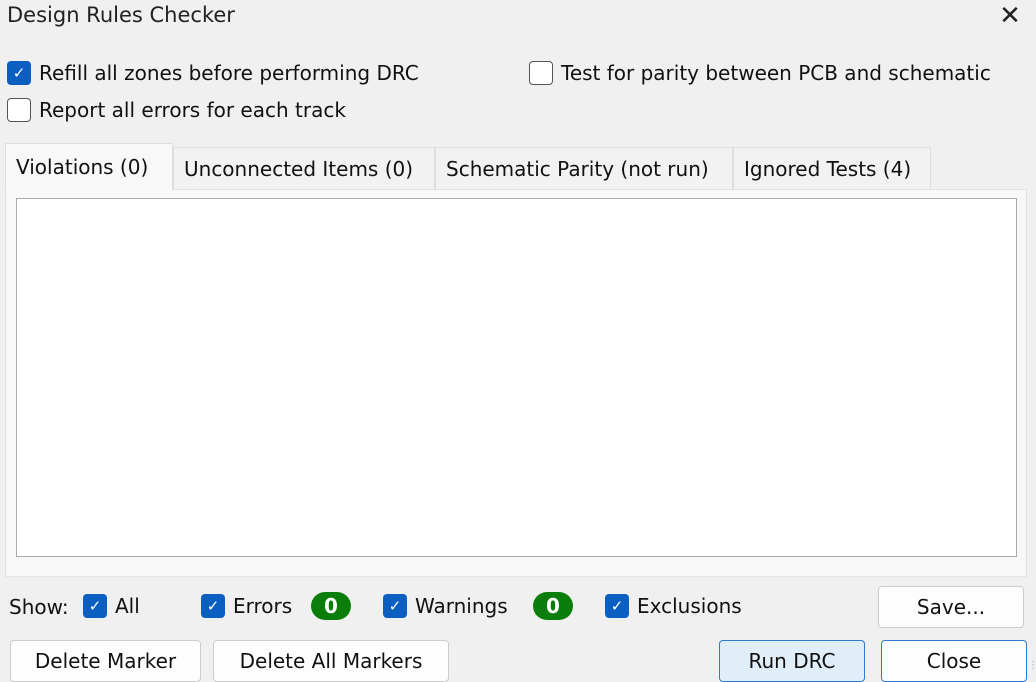 The height and width of the screenshot is (682, 1036). I want to click on refill-zones-label: Refill all zones before performing DRC, so click(229, 73).